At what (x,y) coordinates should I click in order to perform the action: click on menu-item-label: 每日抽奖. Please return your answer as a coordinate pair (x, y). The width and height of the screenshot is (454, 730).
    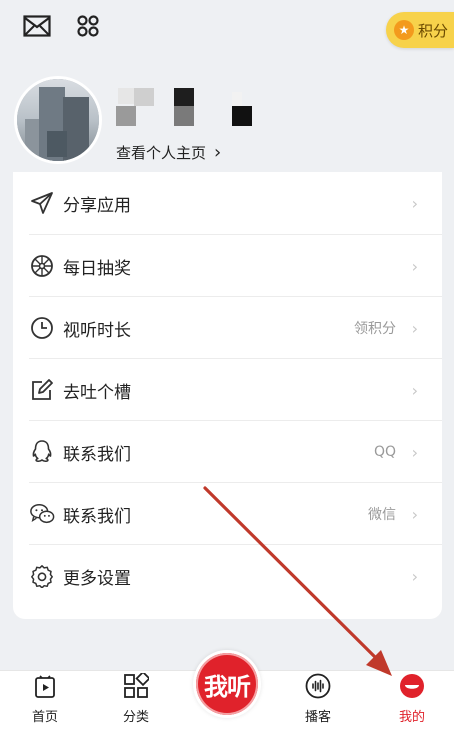
    Looking at the image, I should click on (97, 268).